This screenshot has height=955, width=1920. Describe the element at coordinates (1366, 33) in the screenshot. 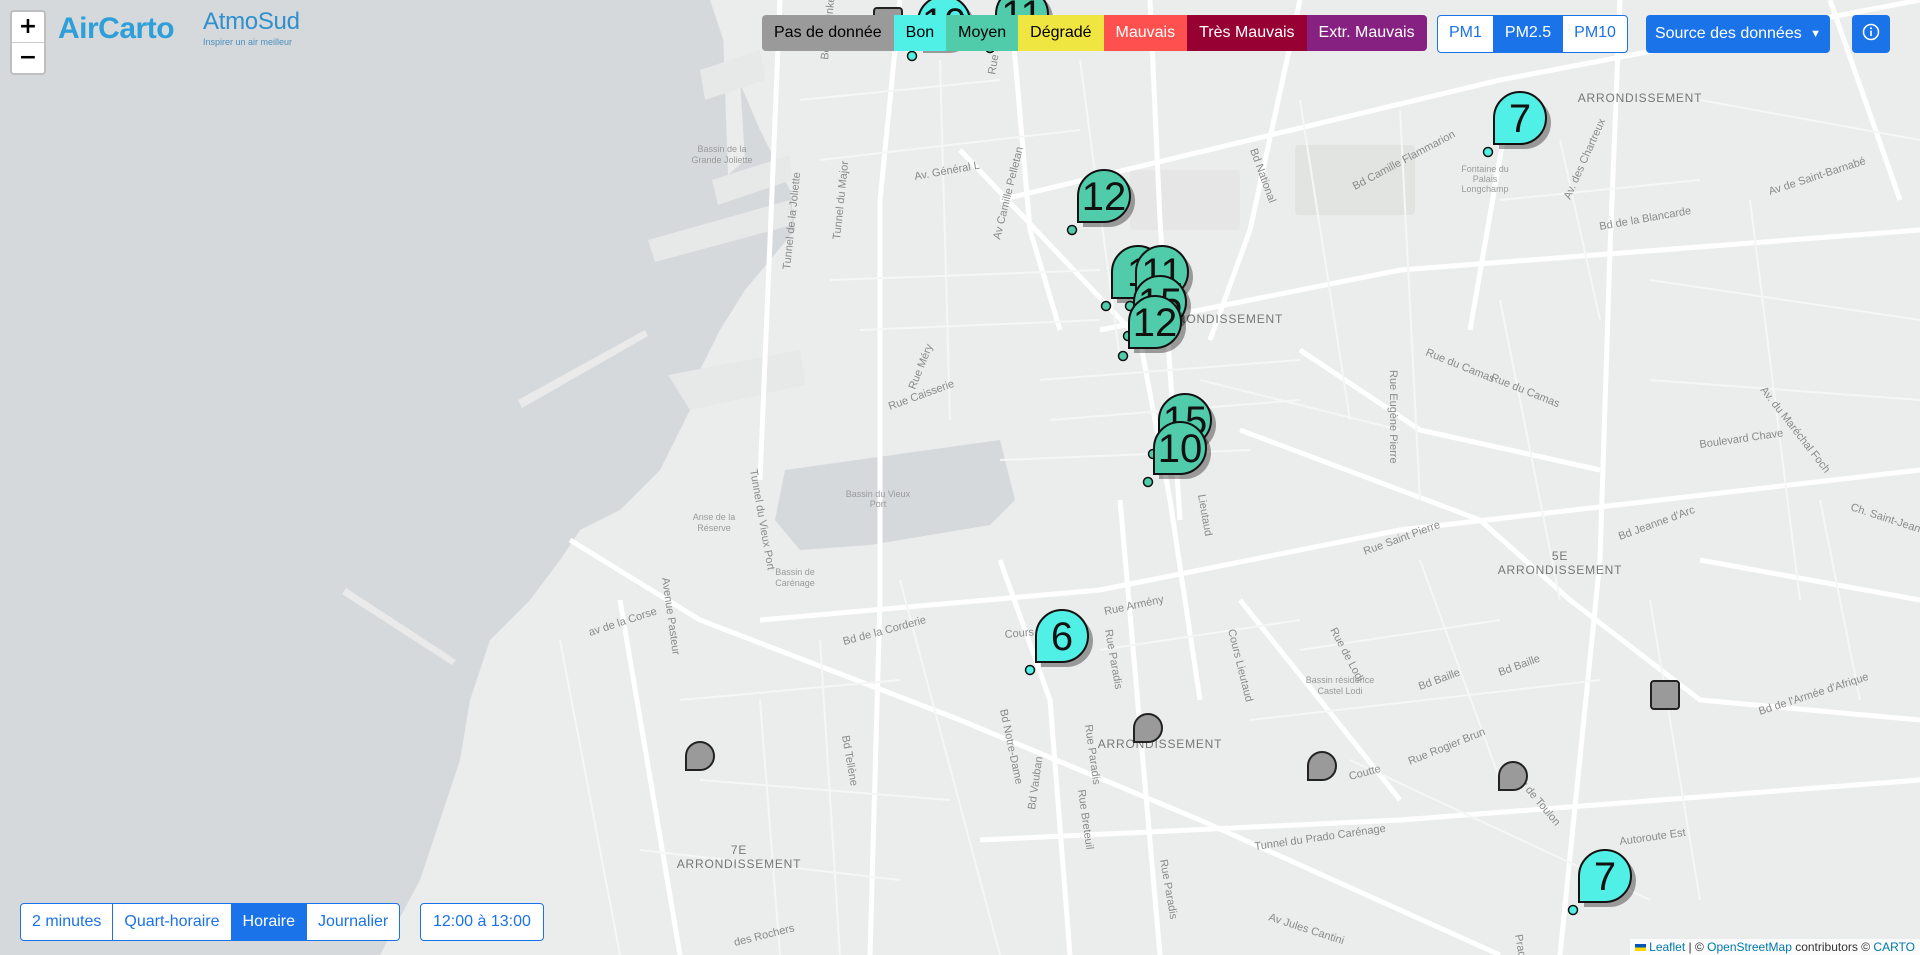

I see `legend-item: Extr. Mauvais` at that location.